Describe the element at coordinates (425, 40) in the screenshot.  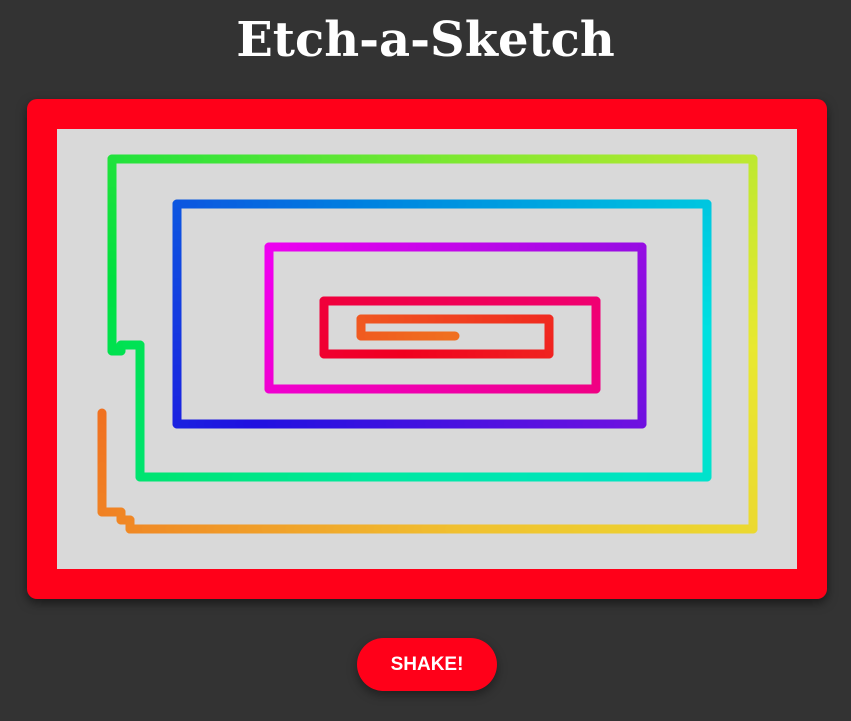
I see `page-title: Etch-a-Sketch` at that location.